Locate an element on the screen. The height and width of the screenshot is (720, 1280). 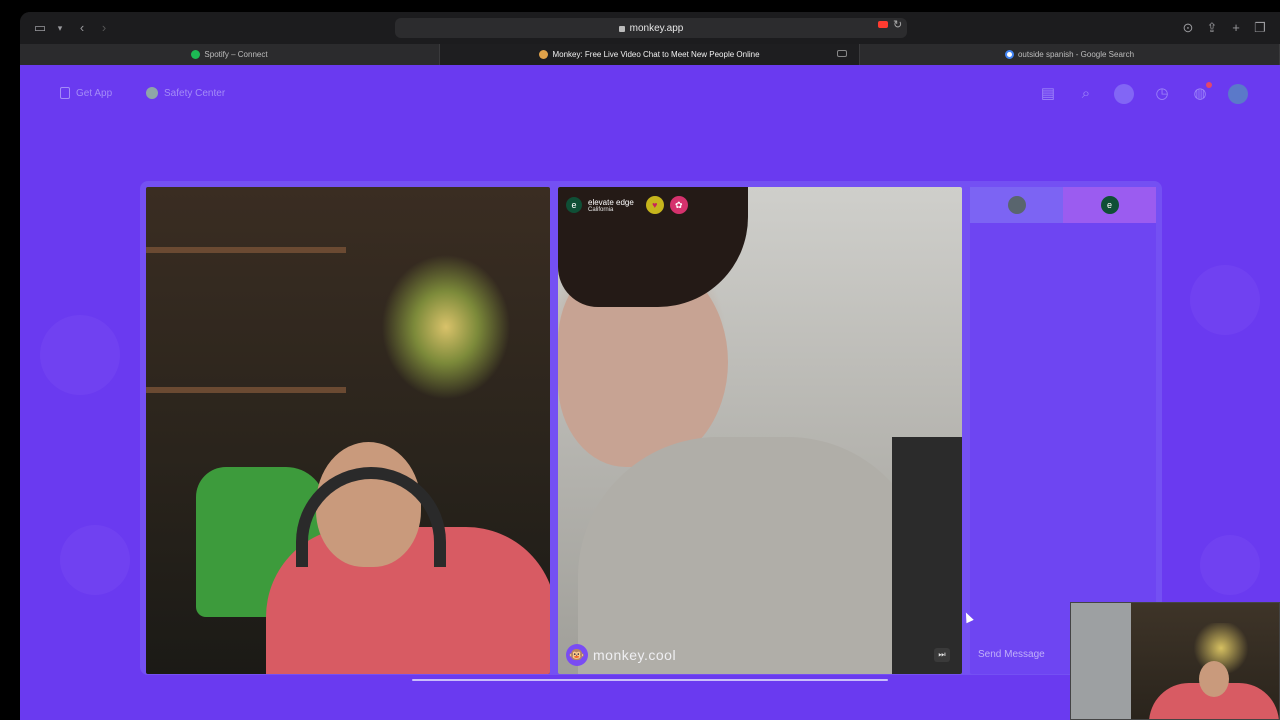
safety-center-label: Safety Center is located at coordinates (195, 93).